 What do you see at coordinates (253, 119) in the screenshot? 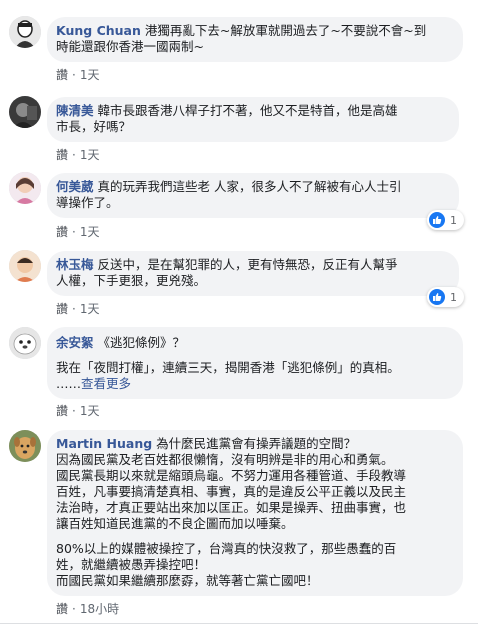
I see `comment-bubble: 陳清美 韓市長跟香港八桿子打不著，他又不是特首，他是高雄 市長，好嗎？` at bounding box center [253, 119].